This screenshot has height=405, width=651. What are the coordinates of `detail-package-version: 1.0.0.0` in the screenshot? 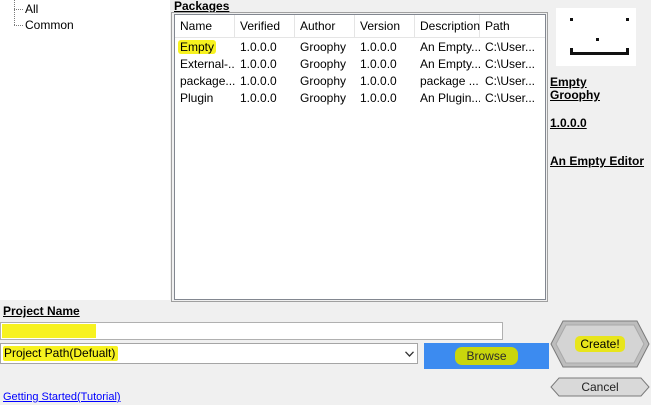 It's located at (568, 123).